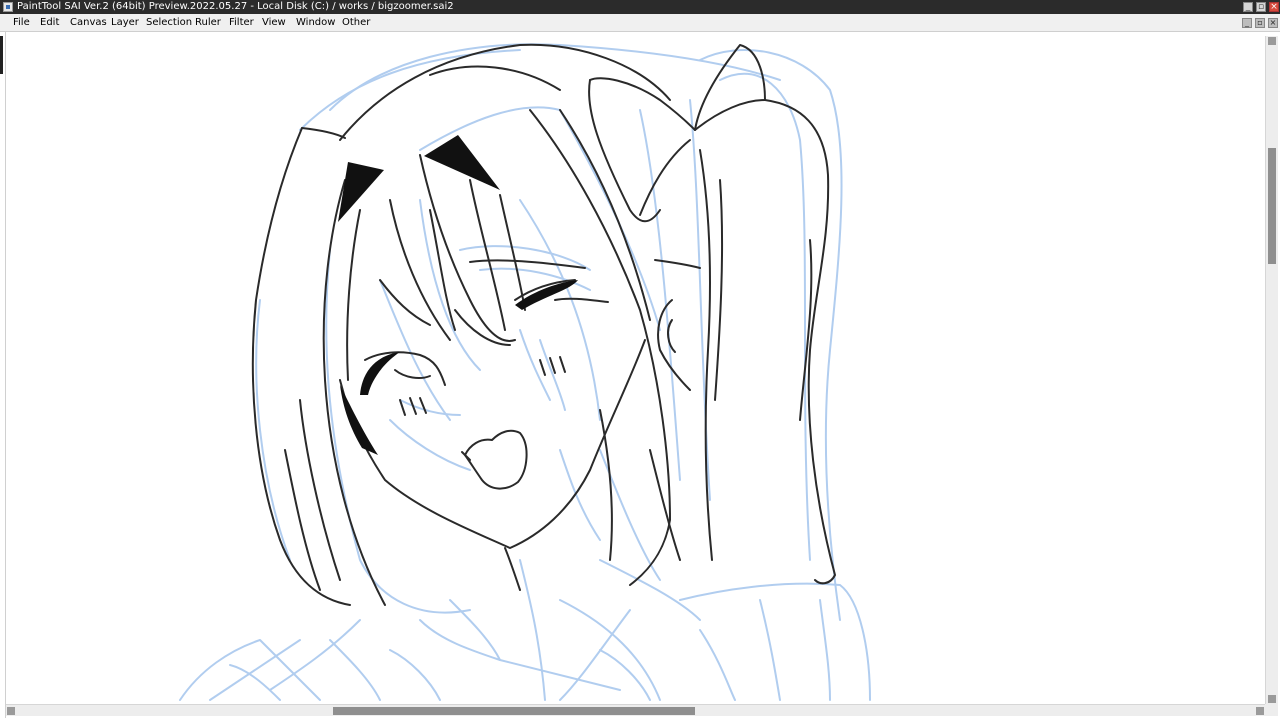  Describe the element at coordinates (208, 22) in the screenshot. I see `menu-ruler: Ruler` at that location.